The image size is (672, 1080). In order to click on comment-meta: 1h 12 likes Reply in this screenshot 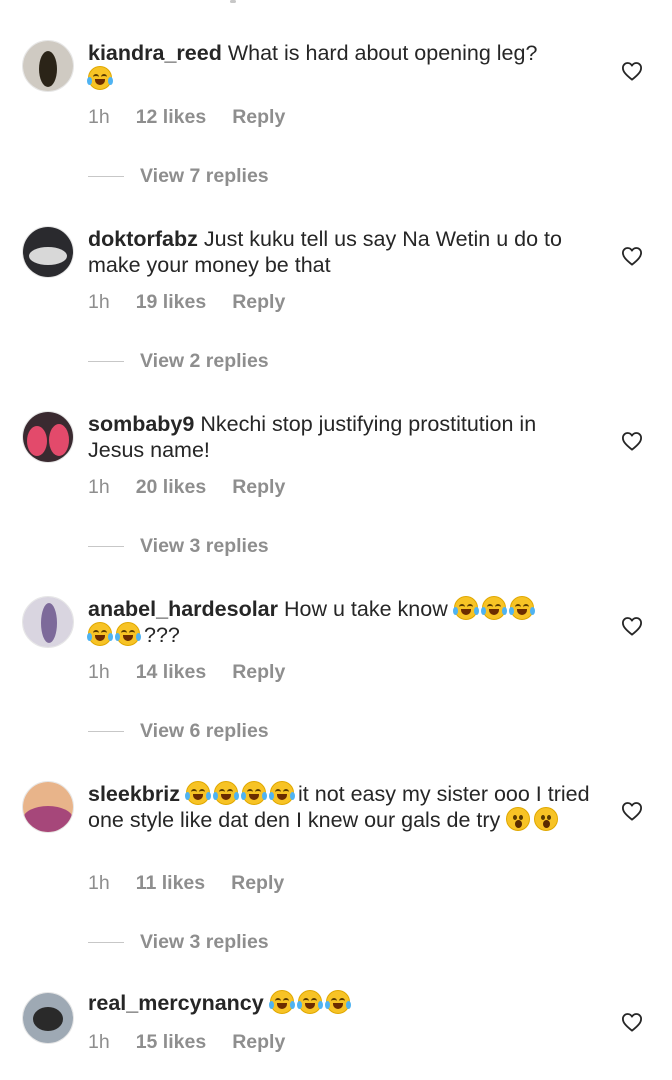, I will do `click(186, 117)`.